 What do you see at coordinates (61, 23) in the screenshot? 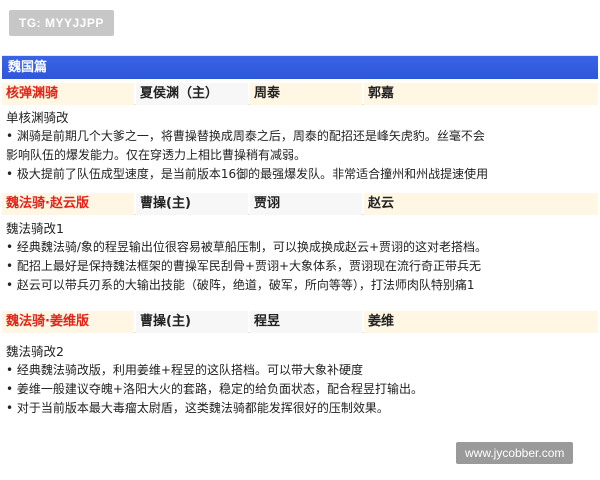
I see `telegram-tag: TG: MYYJJPP` at bounding box center [61, 23].